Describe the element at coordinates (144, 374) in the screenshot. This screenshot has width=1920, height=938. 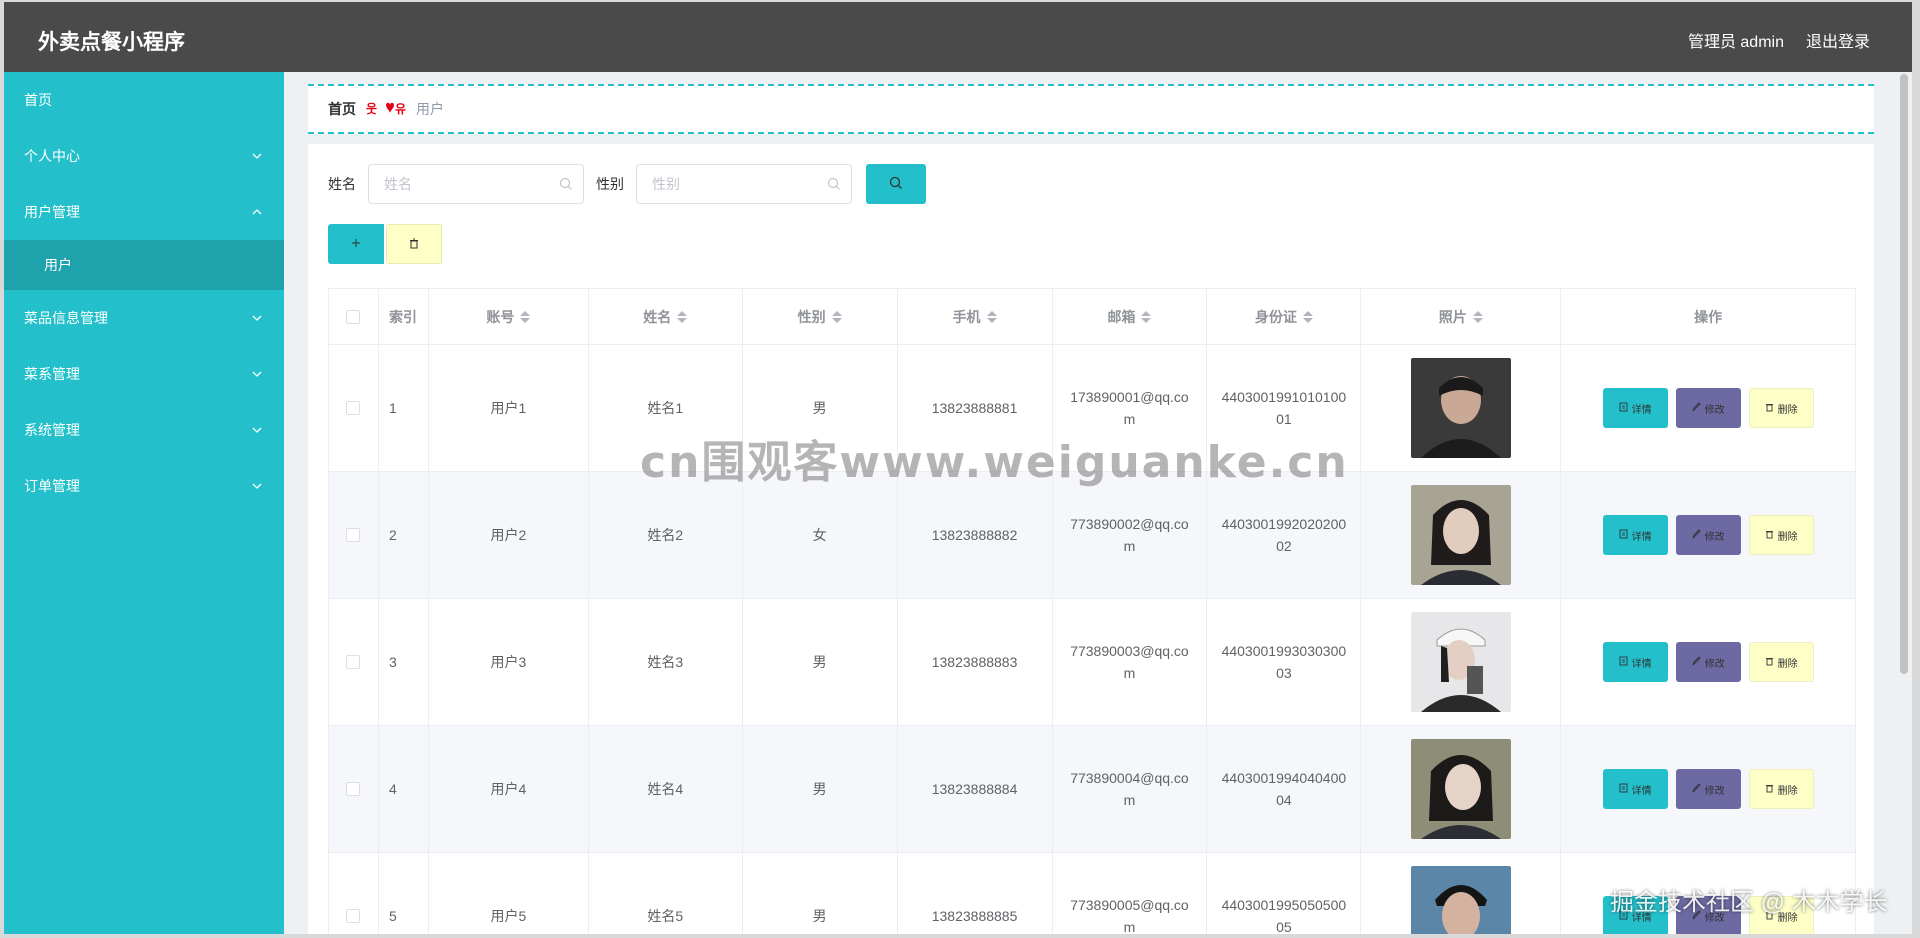
I see `sidebar-item-cuisine: 菜系管理` at that location.